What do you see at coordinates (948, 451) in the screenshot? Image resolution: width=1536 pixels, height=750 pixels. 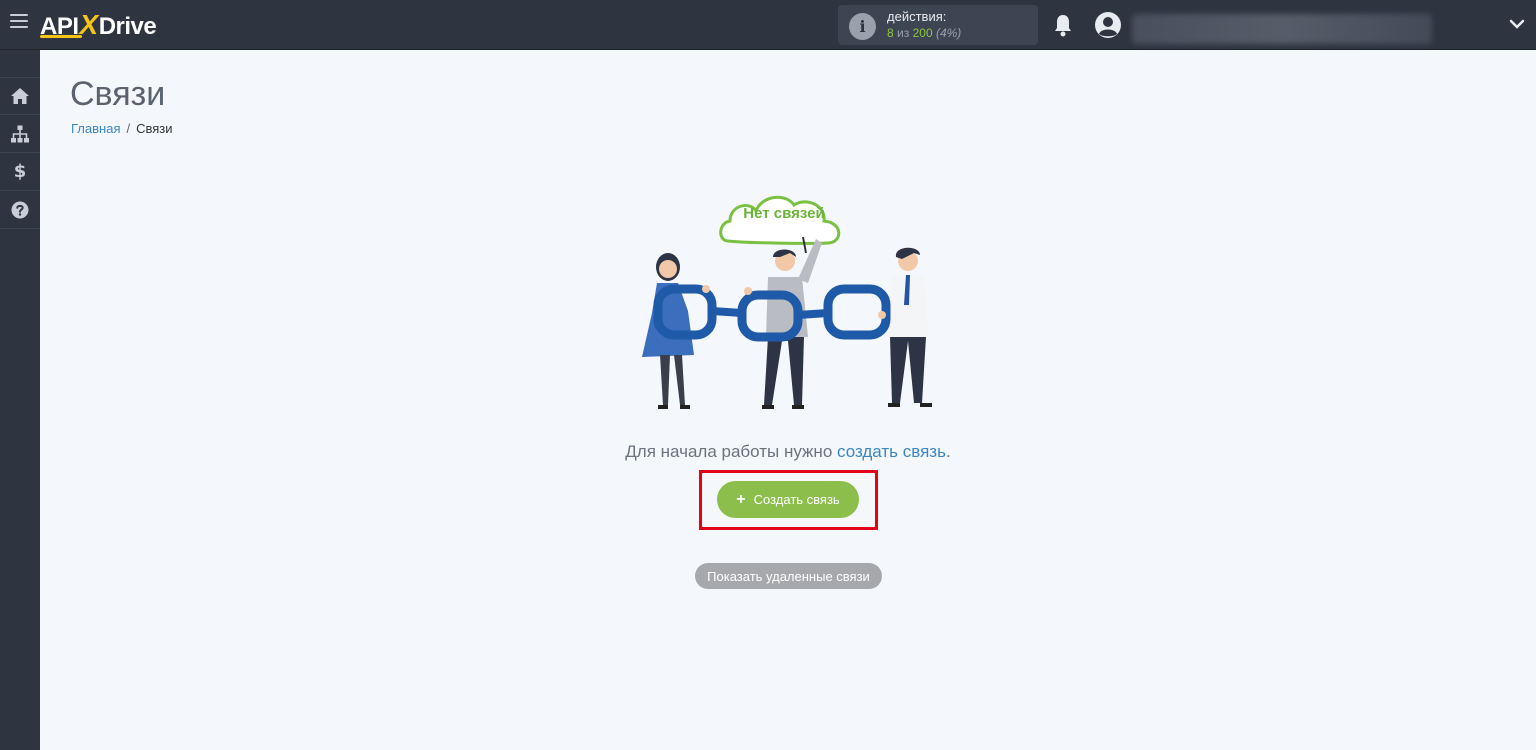 I see `prompt-period: .` at bounding box center [948, 451].